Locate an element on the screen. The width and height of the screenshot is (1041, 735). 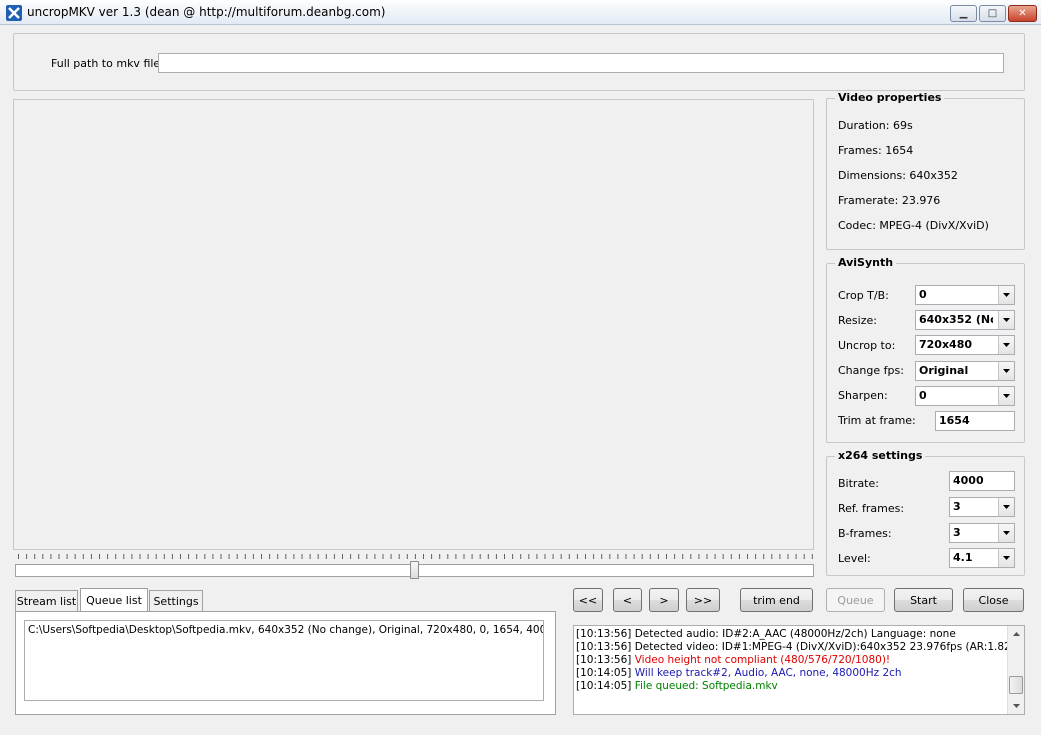
log-message: File queued: Softpedia.mkv is located at coordinates (706, 686).